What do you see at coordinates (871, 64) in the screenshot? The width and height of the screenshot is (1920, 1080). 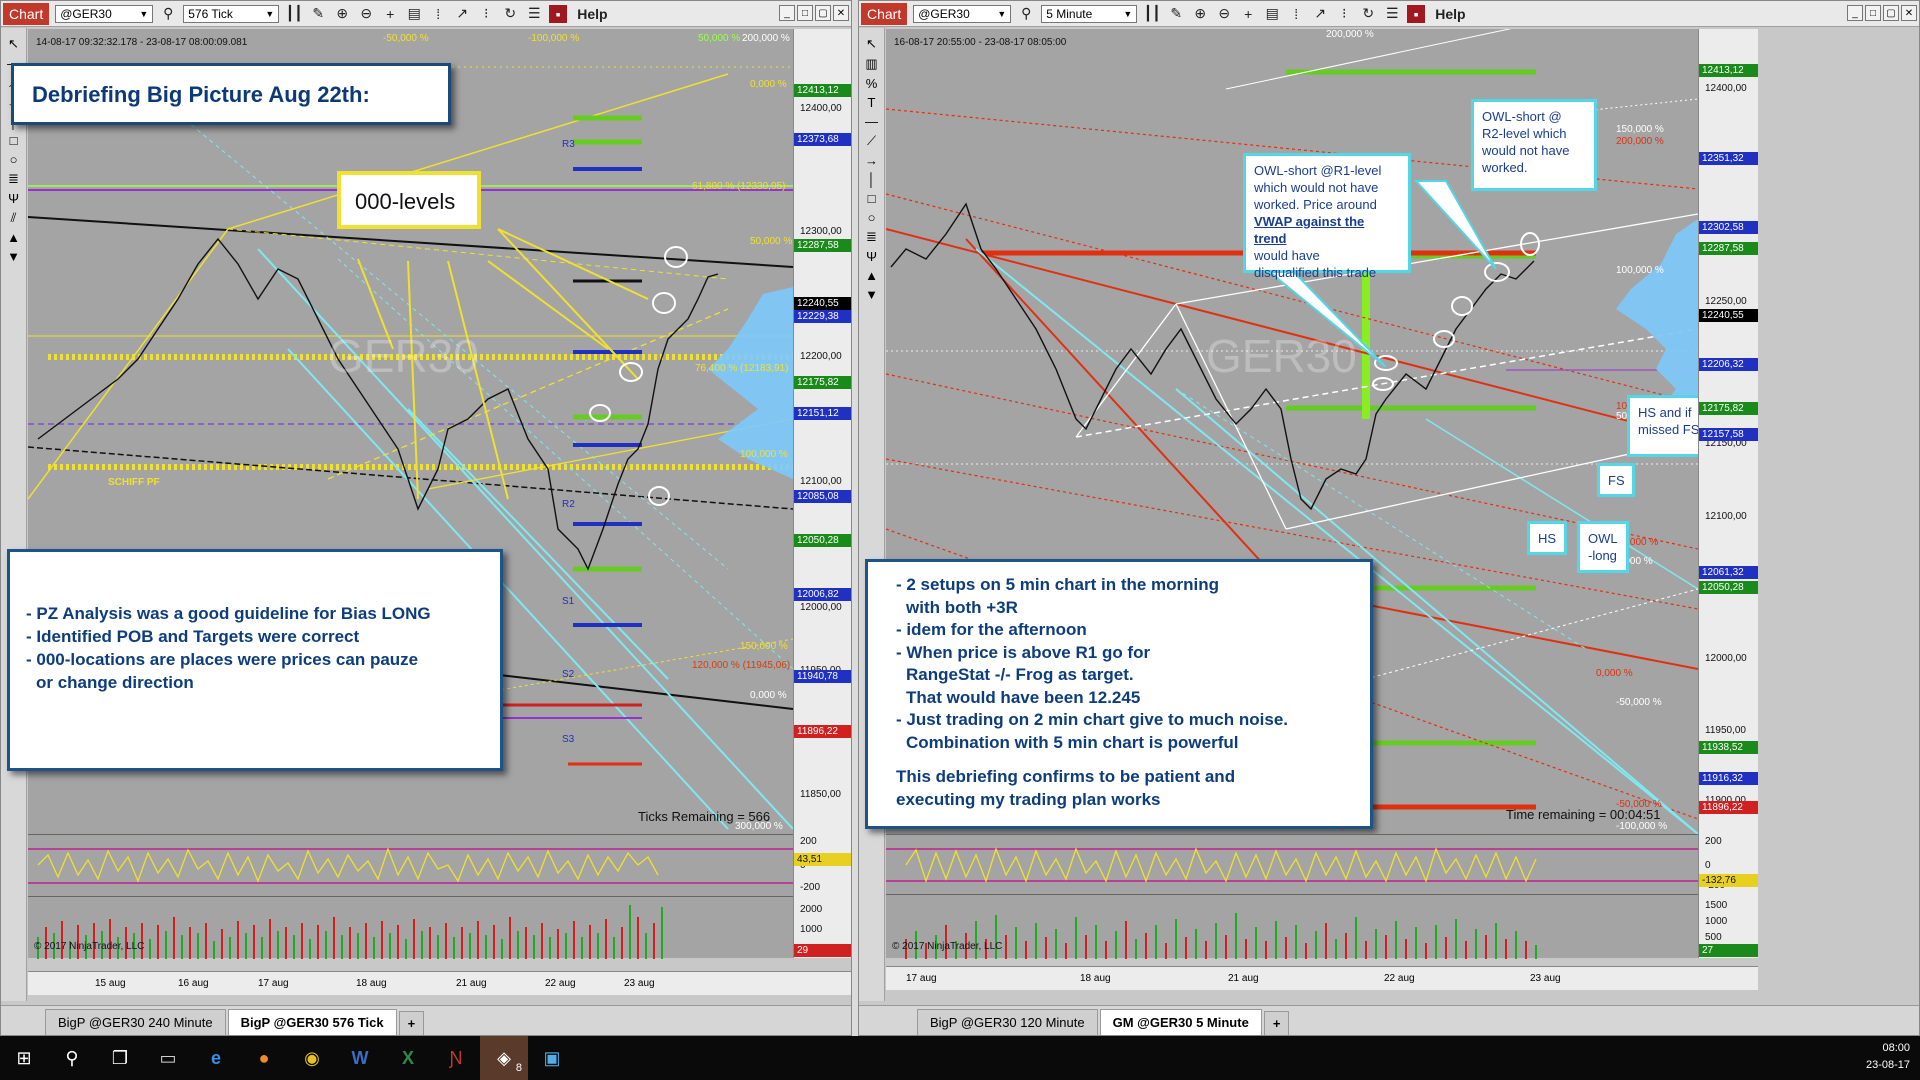 I see `chart-style-icon: ▥` at bounding box center [871, 64].